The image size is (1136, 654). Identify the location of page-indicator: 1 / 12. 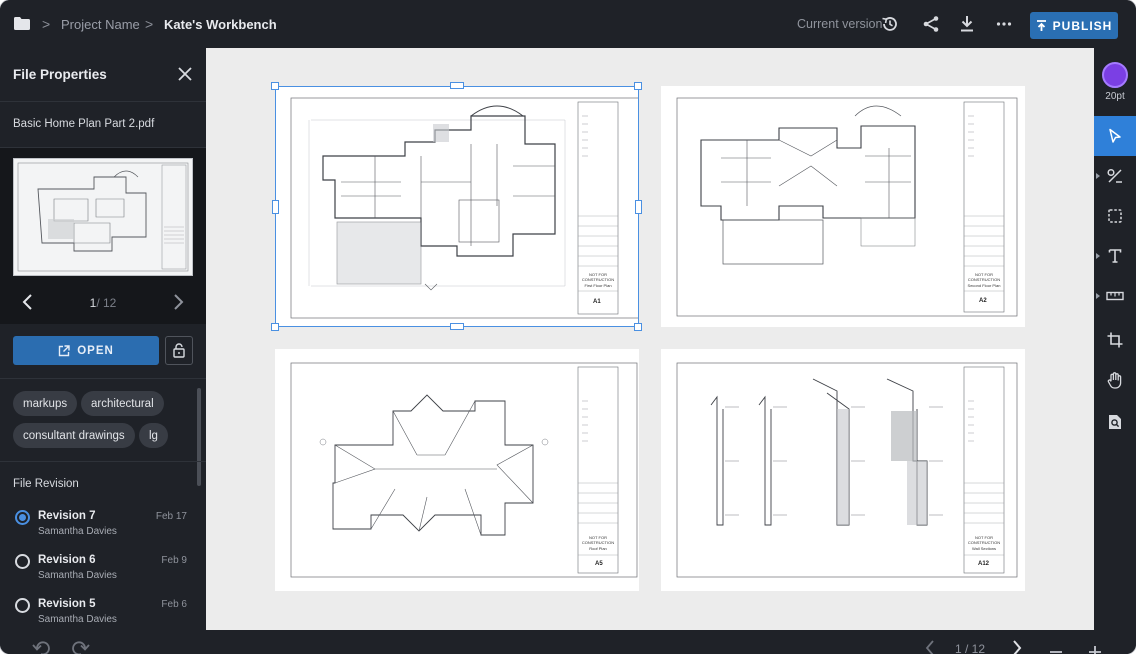
(970, 648).